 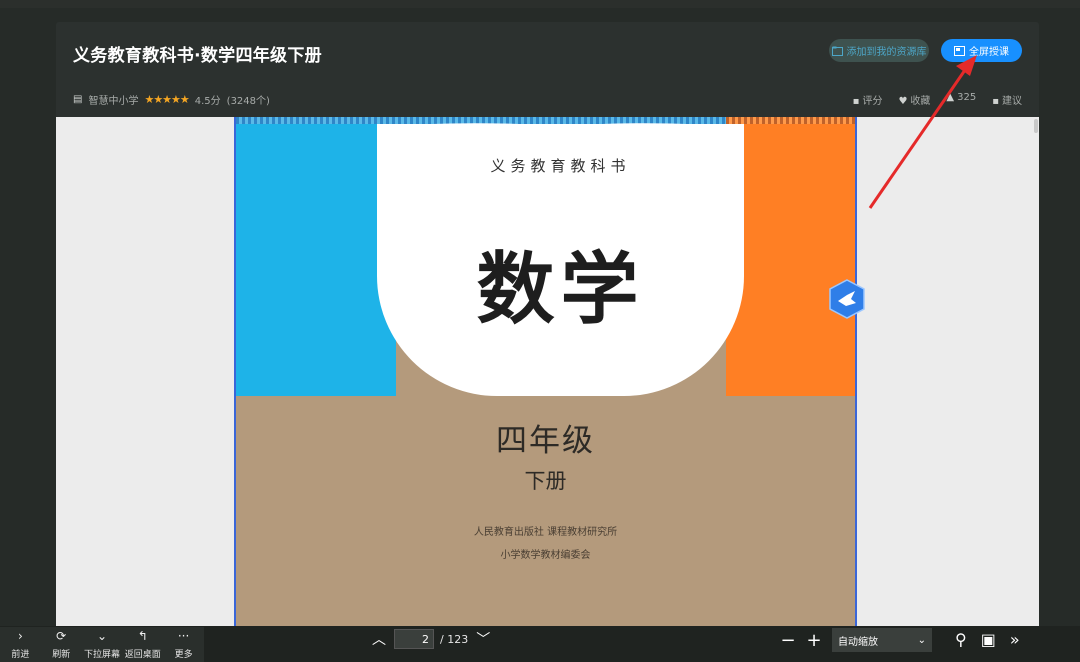 I want to click on browser-nav-bar: › 前进 ⟳ 刷新 ⌄ 下拉屏幕 ↰ 返回桌面 ··· 更多, so click(x=102, y=644).